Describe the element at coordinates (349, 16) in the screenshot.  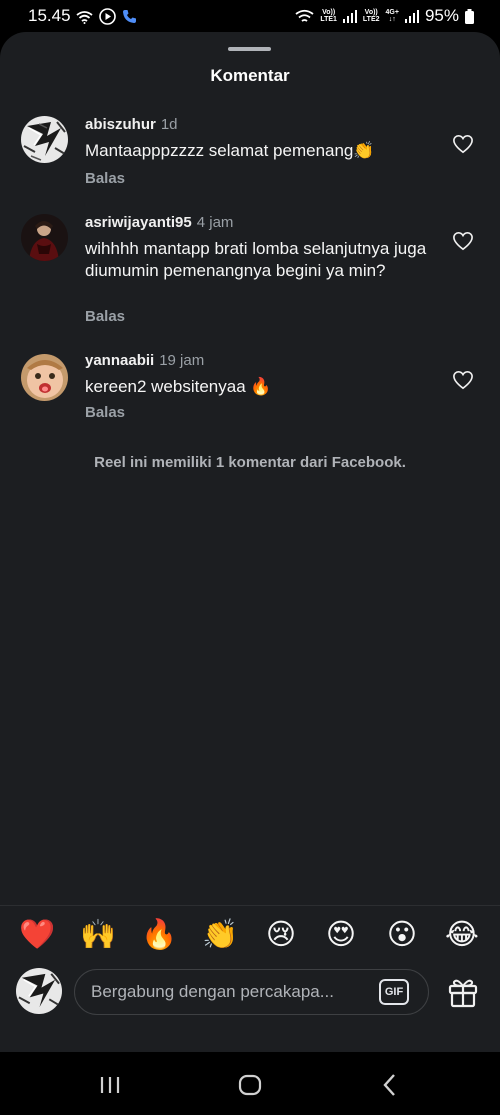
I see `signal-sim1-icon` at that location.